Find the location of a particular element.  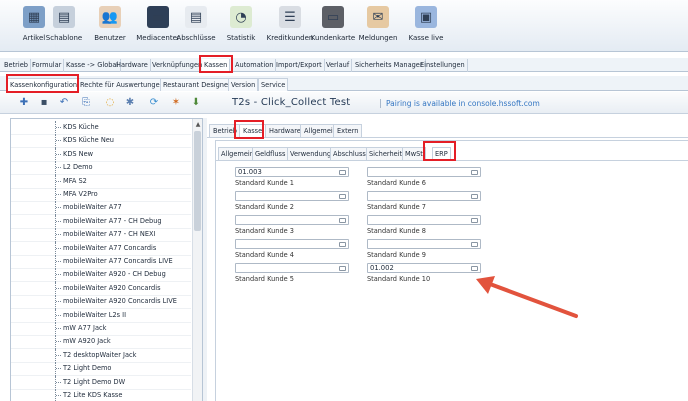

subtab-verwendung: Verwendung is located at coordinates (311, 153).